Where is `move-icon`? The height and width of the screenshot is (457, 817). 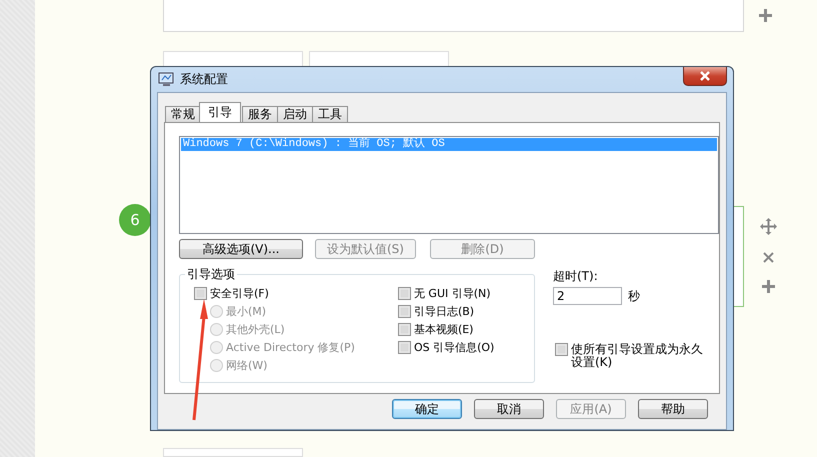 move-icon is located at coordinates (768, 226).